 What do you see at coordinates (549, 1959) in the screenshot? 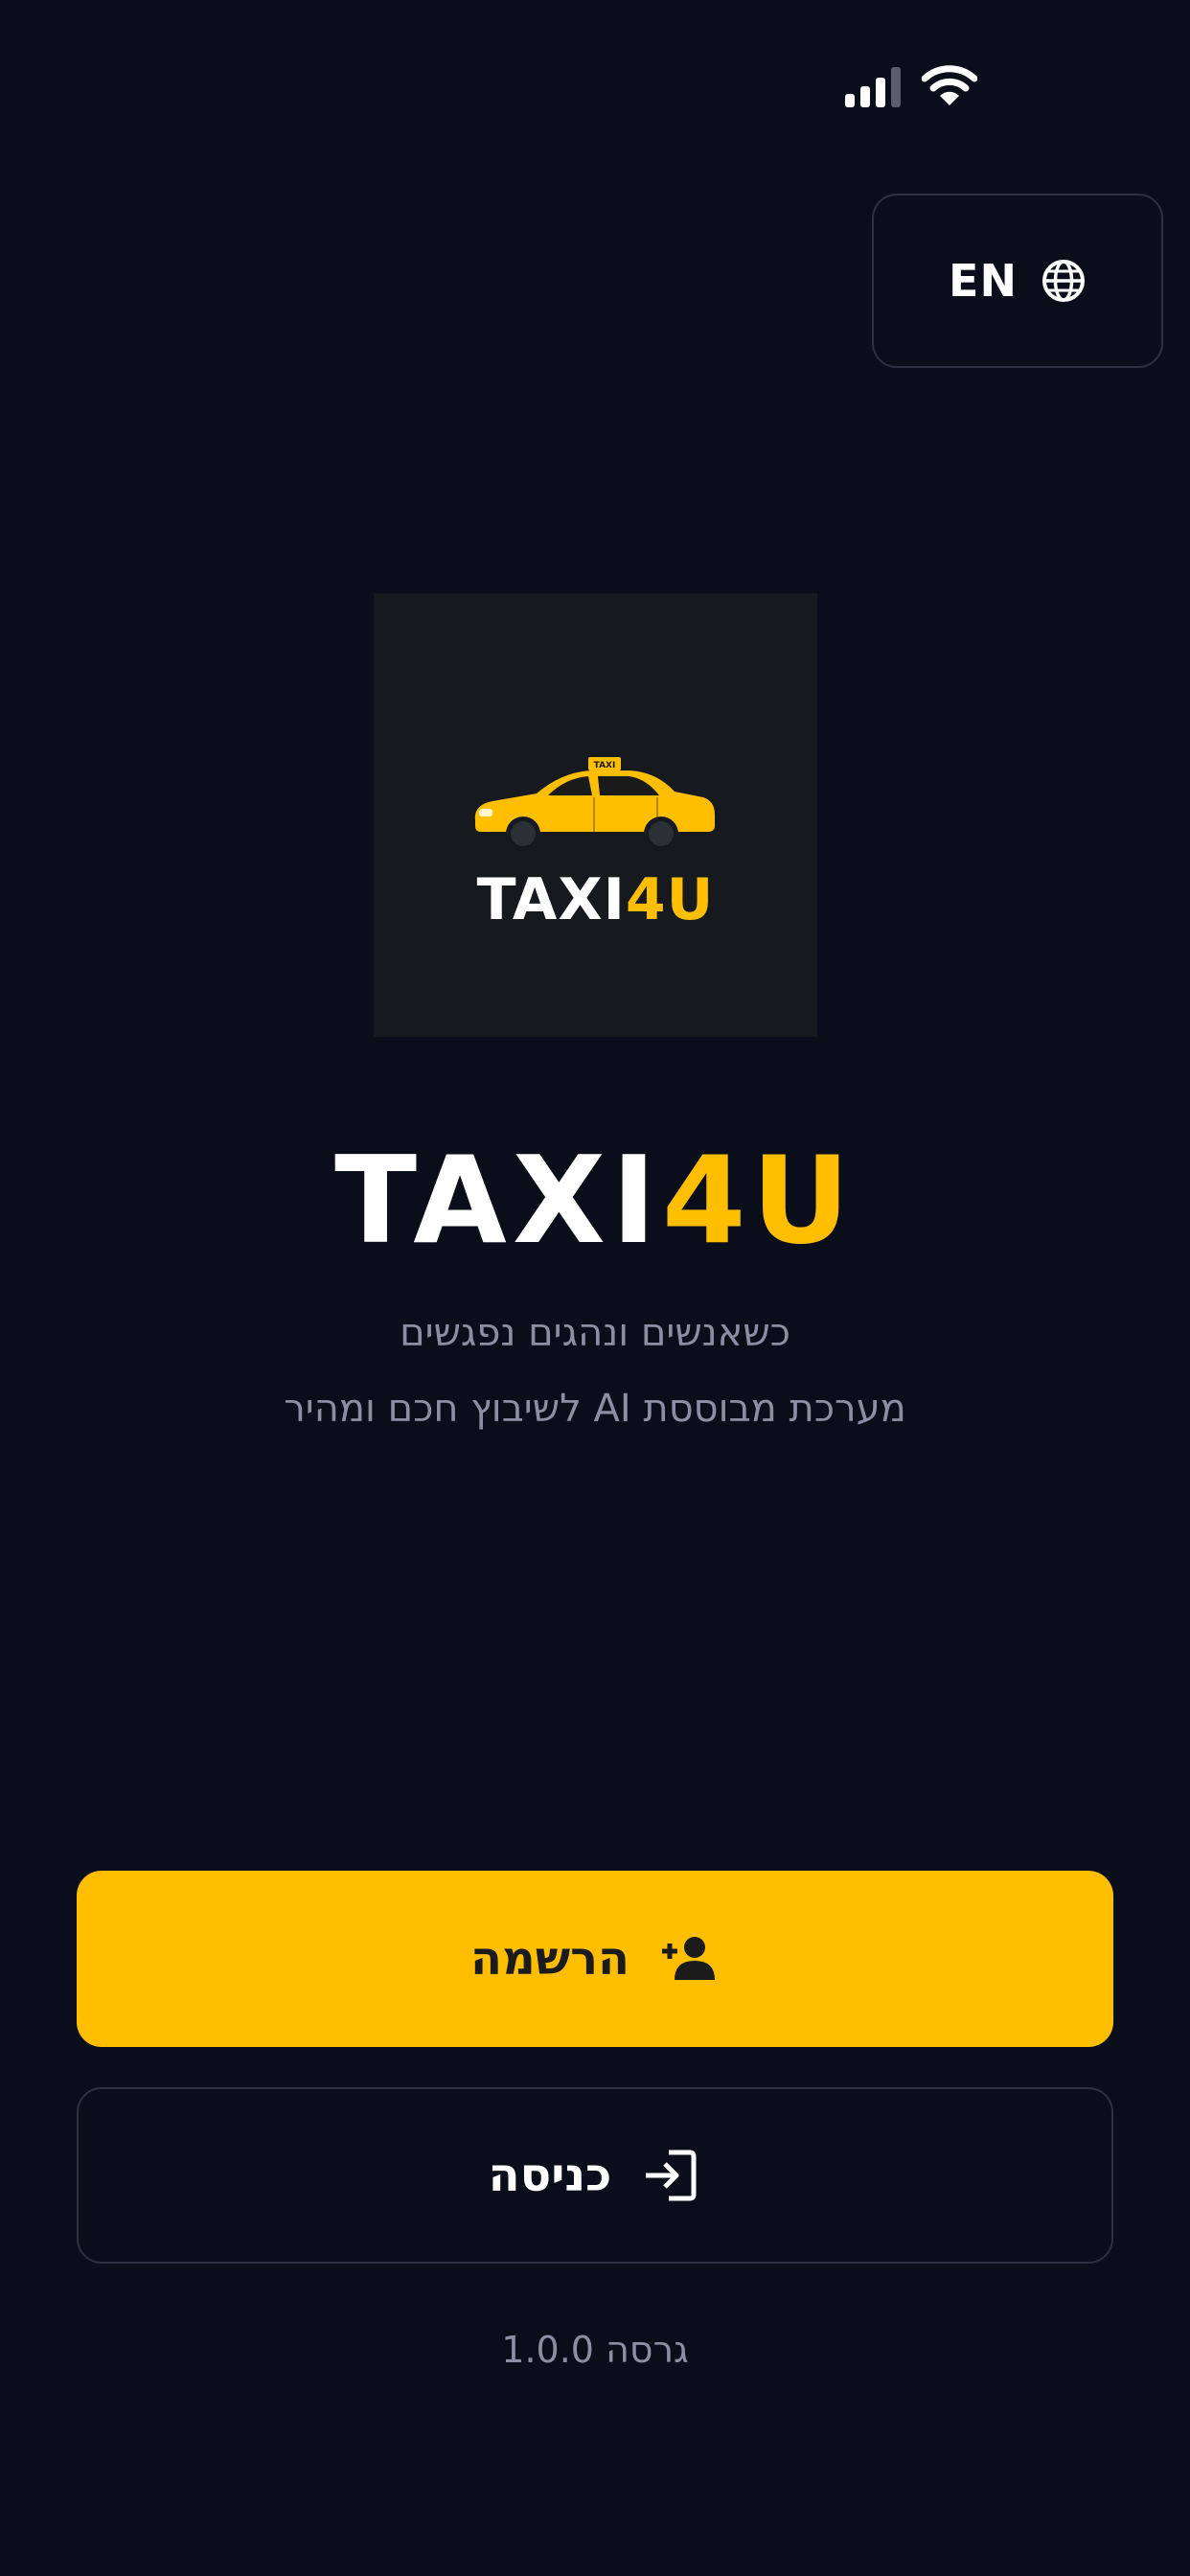
I see `register-button-label: הרשמה` at bounding box center [549, 1959].